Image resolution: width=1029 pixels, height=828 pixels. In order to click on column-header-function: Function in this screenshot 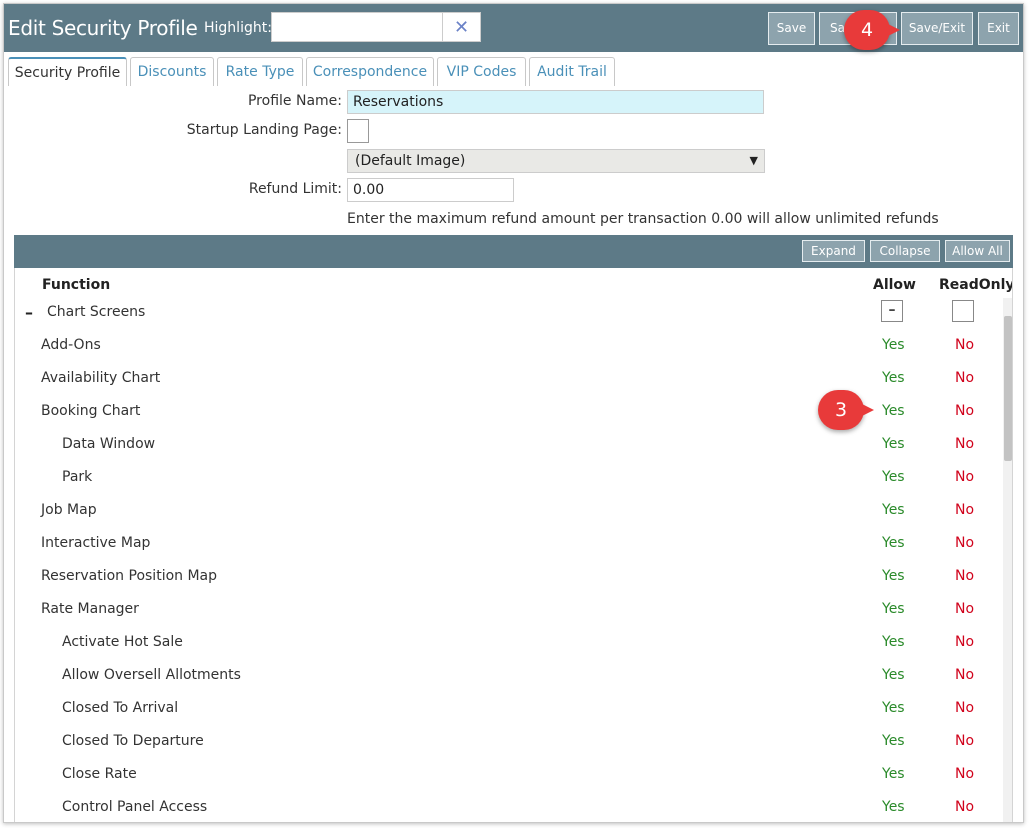, I will do `click(76, 285)`.